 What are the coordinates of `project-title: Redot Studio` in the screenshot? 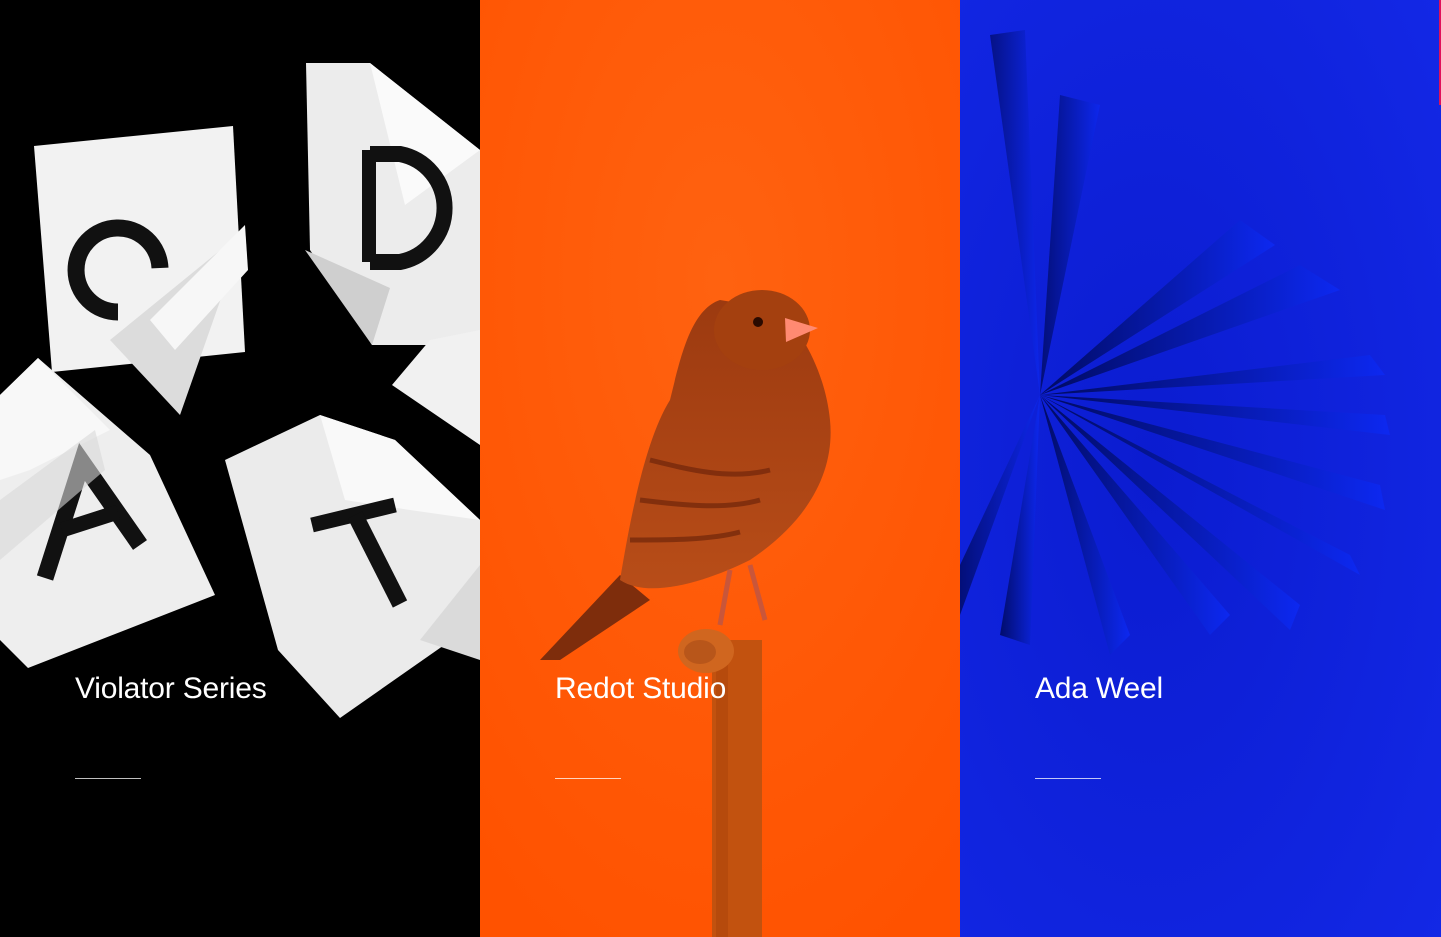 It's located at (640, 689).